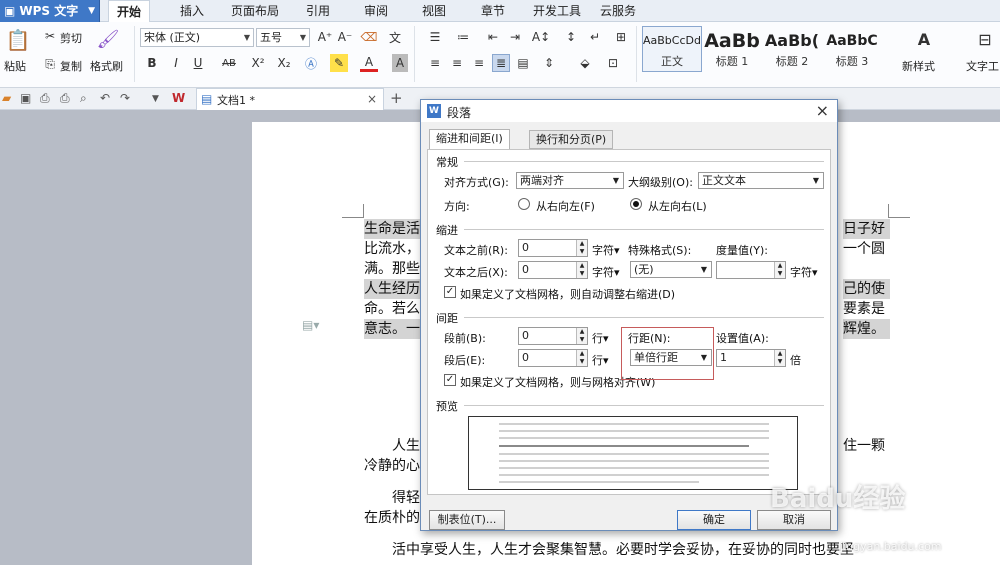  I want to click on table-icon: ⊞, so click(621, 37).